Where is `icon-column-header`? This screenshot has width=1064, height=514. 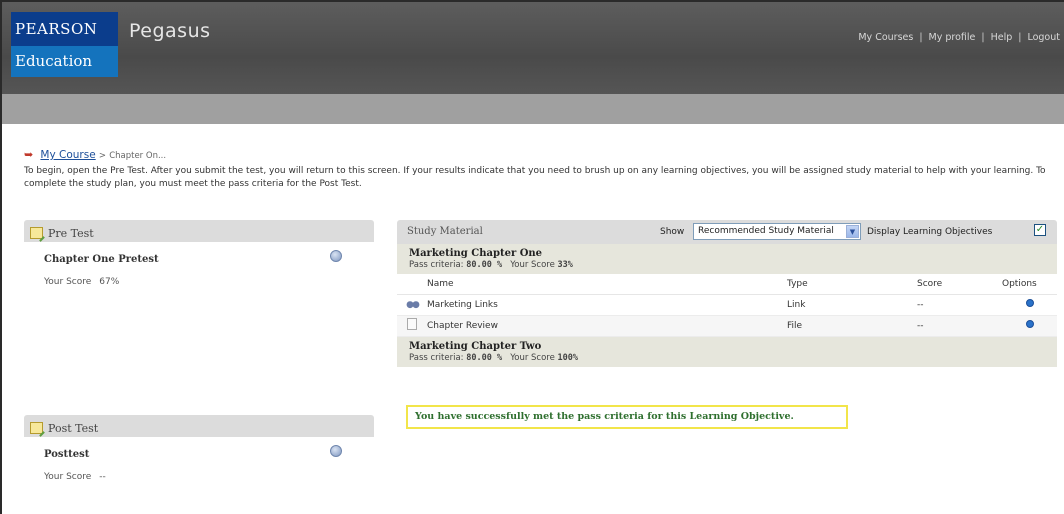
icon-column-header is located at coordinates (412, 284).